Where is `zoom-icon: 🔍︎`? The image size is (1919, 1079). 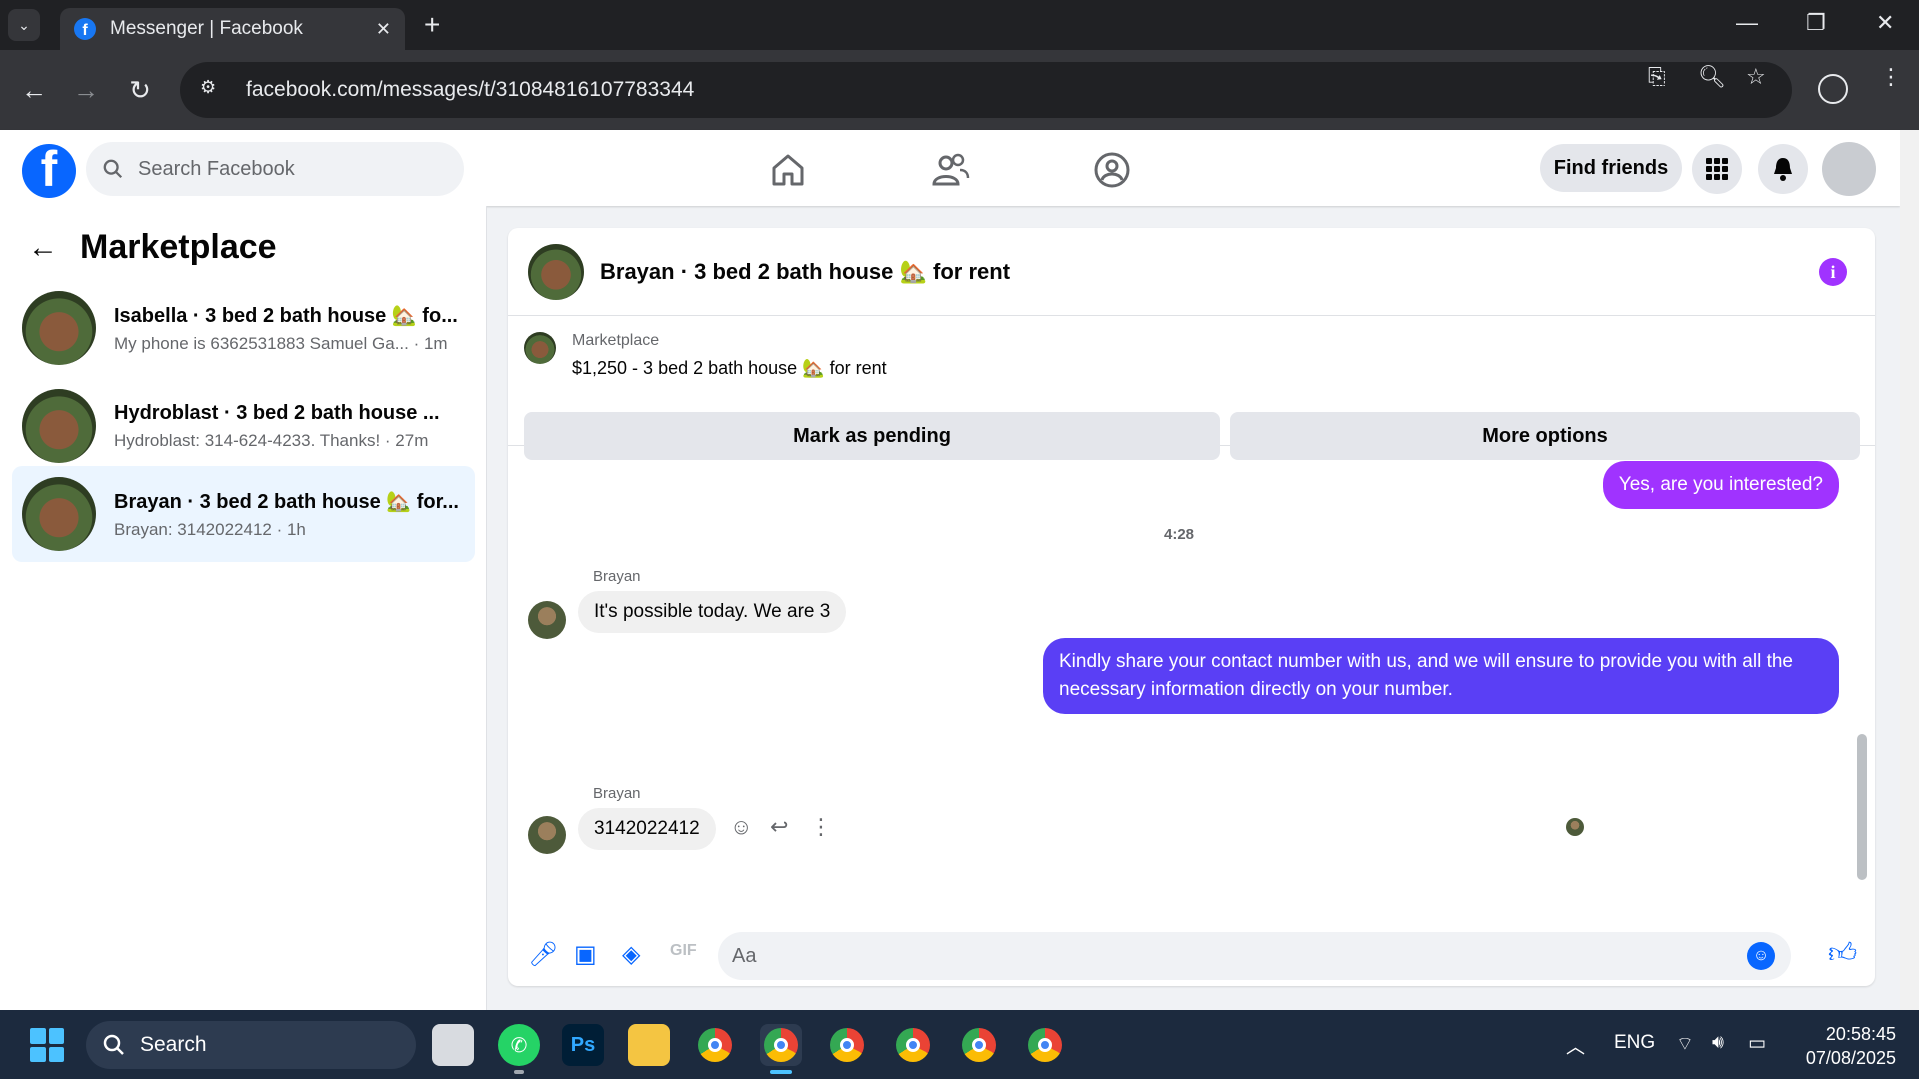 zoom-icon: 🔍︎ is located at coordinates (1712, 77).